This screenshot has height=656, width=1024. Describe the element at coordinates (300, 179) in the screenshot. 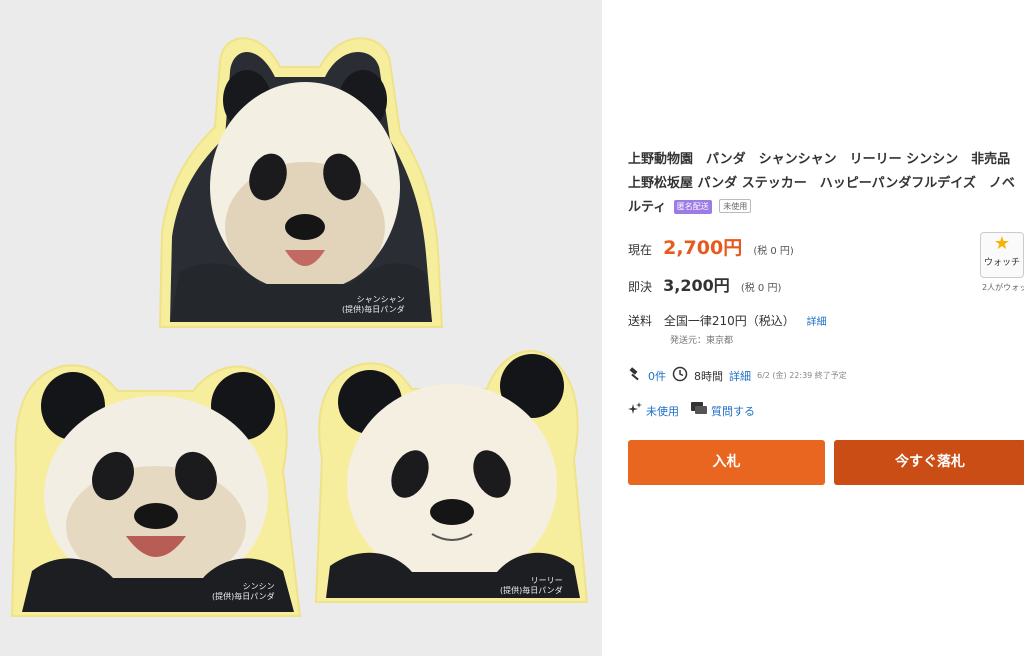

I see `panda-sticker-shanshan: シャンシャン (提供)毎日パンダ` at that location.